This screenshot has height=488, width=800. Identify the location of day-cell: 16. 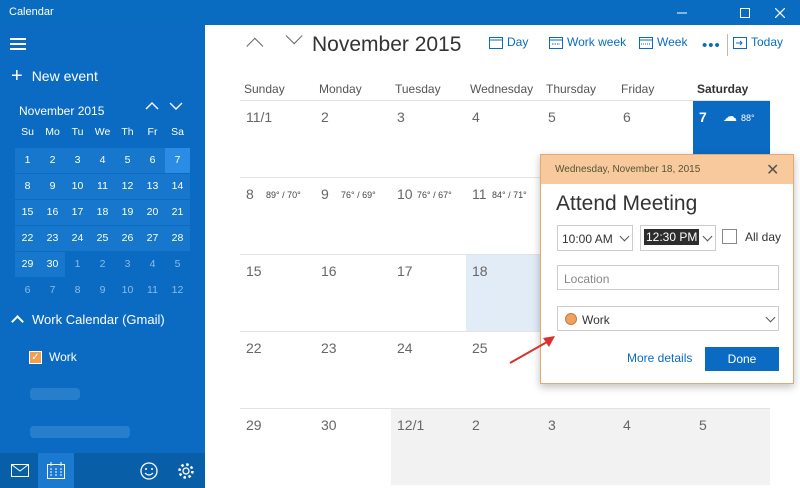
(353, 292).